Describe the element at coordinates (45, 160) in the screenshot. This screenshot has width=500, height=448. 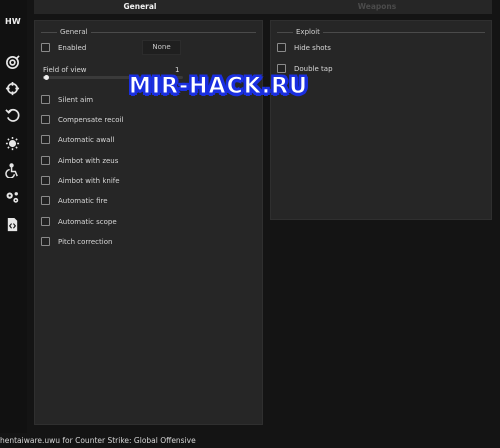
I see `aimbot-zeus-checkbox` at that location.